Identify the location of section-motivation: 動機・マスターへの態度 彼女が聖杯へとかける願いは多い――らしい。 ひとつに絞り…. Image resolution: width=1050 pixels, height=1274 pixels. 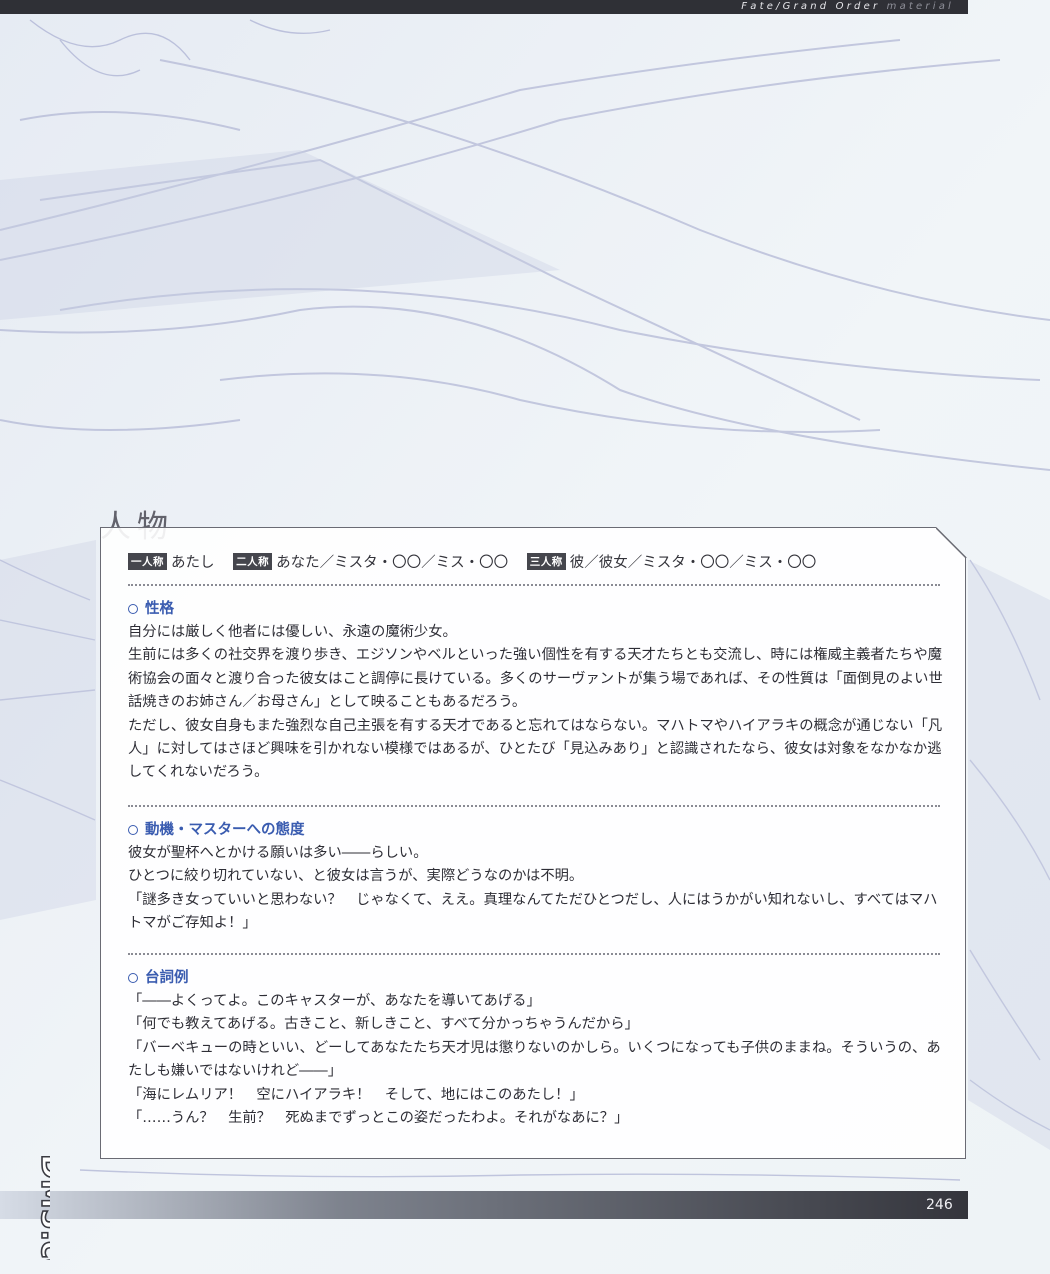
(537, 877).